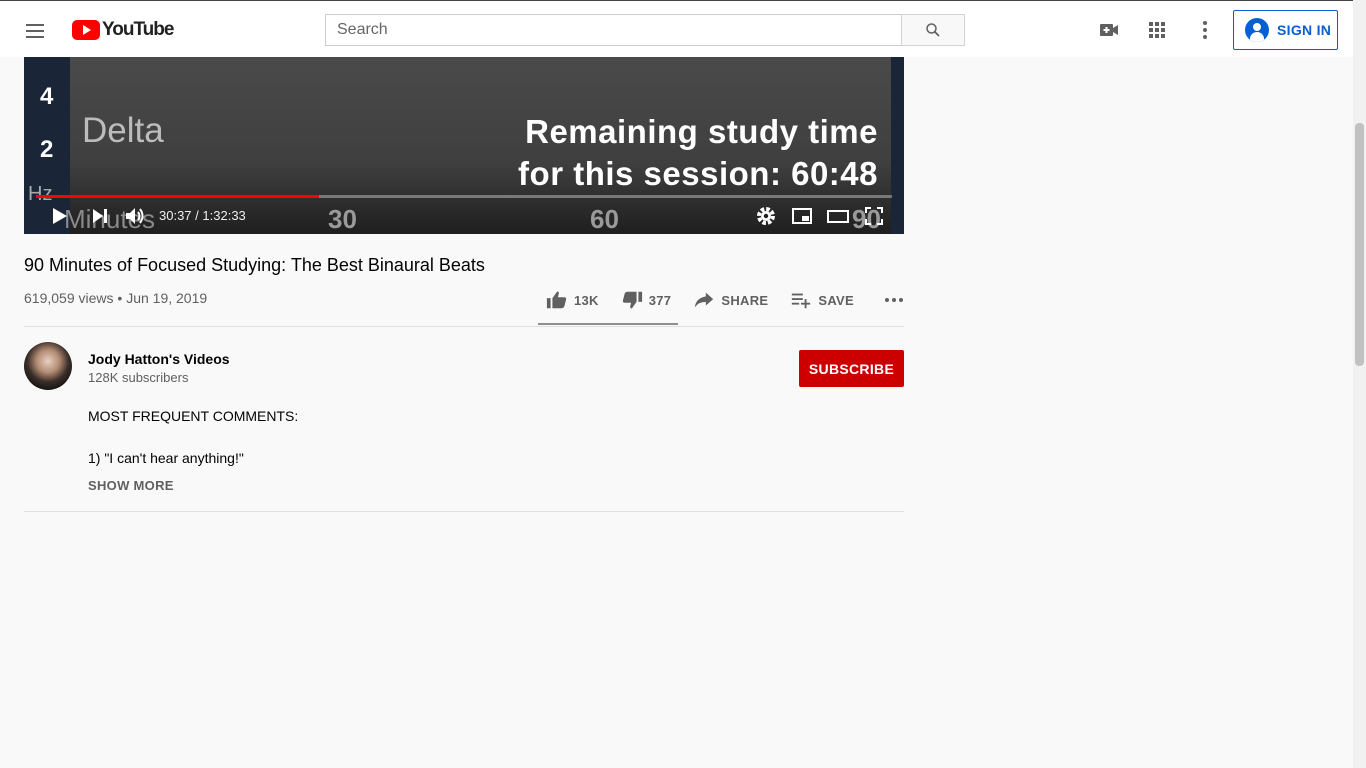 This screenshot has height=768, width=1366. I want to click on search-input, so click(613, 30).